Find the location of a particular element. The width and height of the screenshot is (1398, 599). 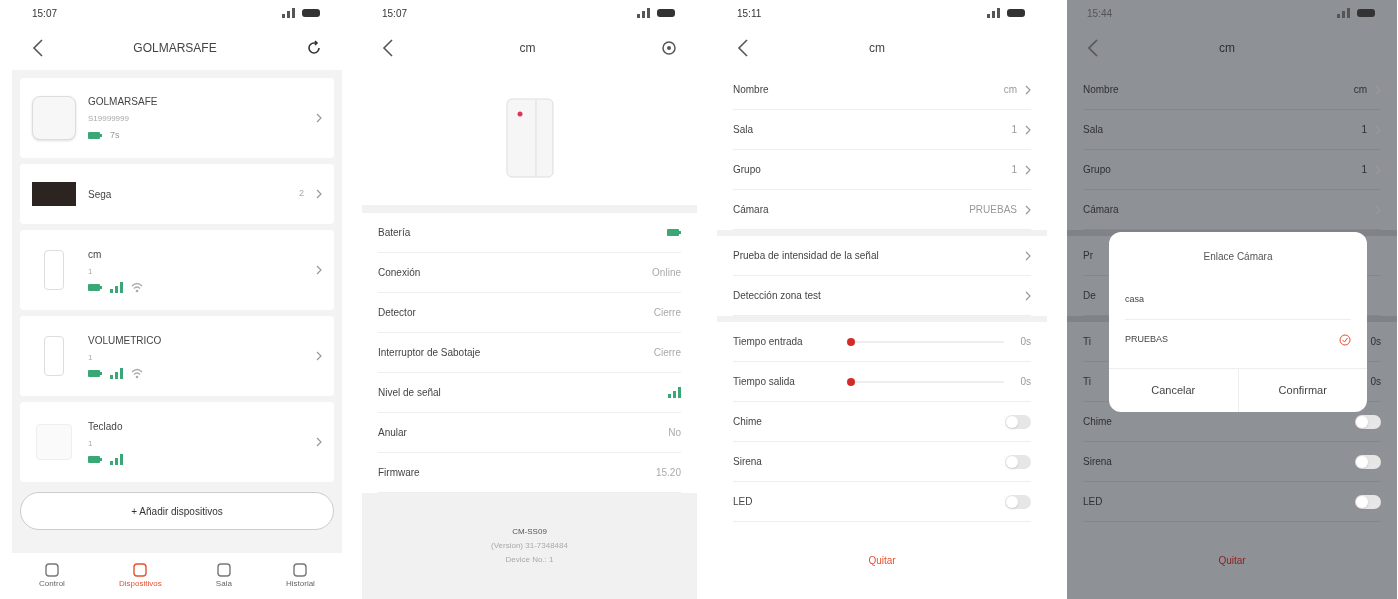

dialog-button: Confirmar is located at coordinates (1302, 390).